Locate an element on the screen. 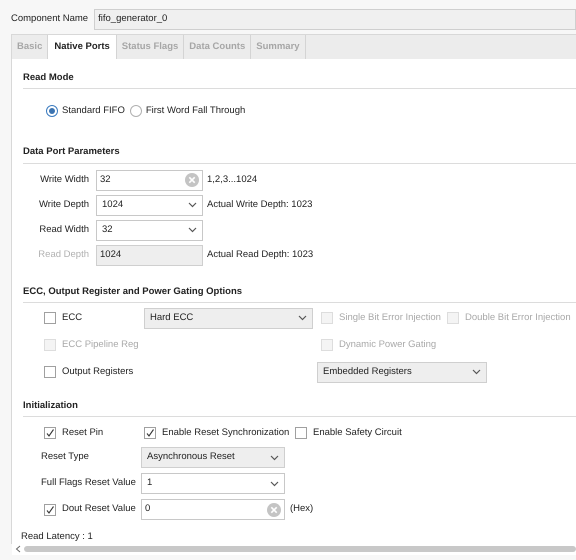 The width and height of the screenshot is (576, 560). field-label: Reset Type is located at coordinates (65, 457).